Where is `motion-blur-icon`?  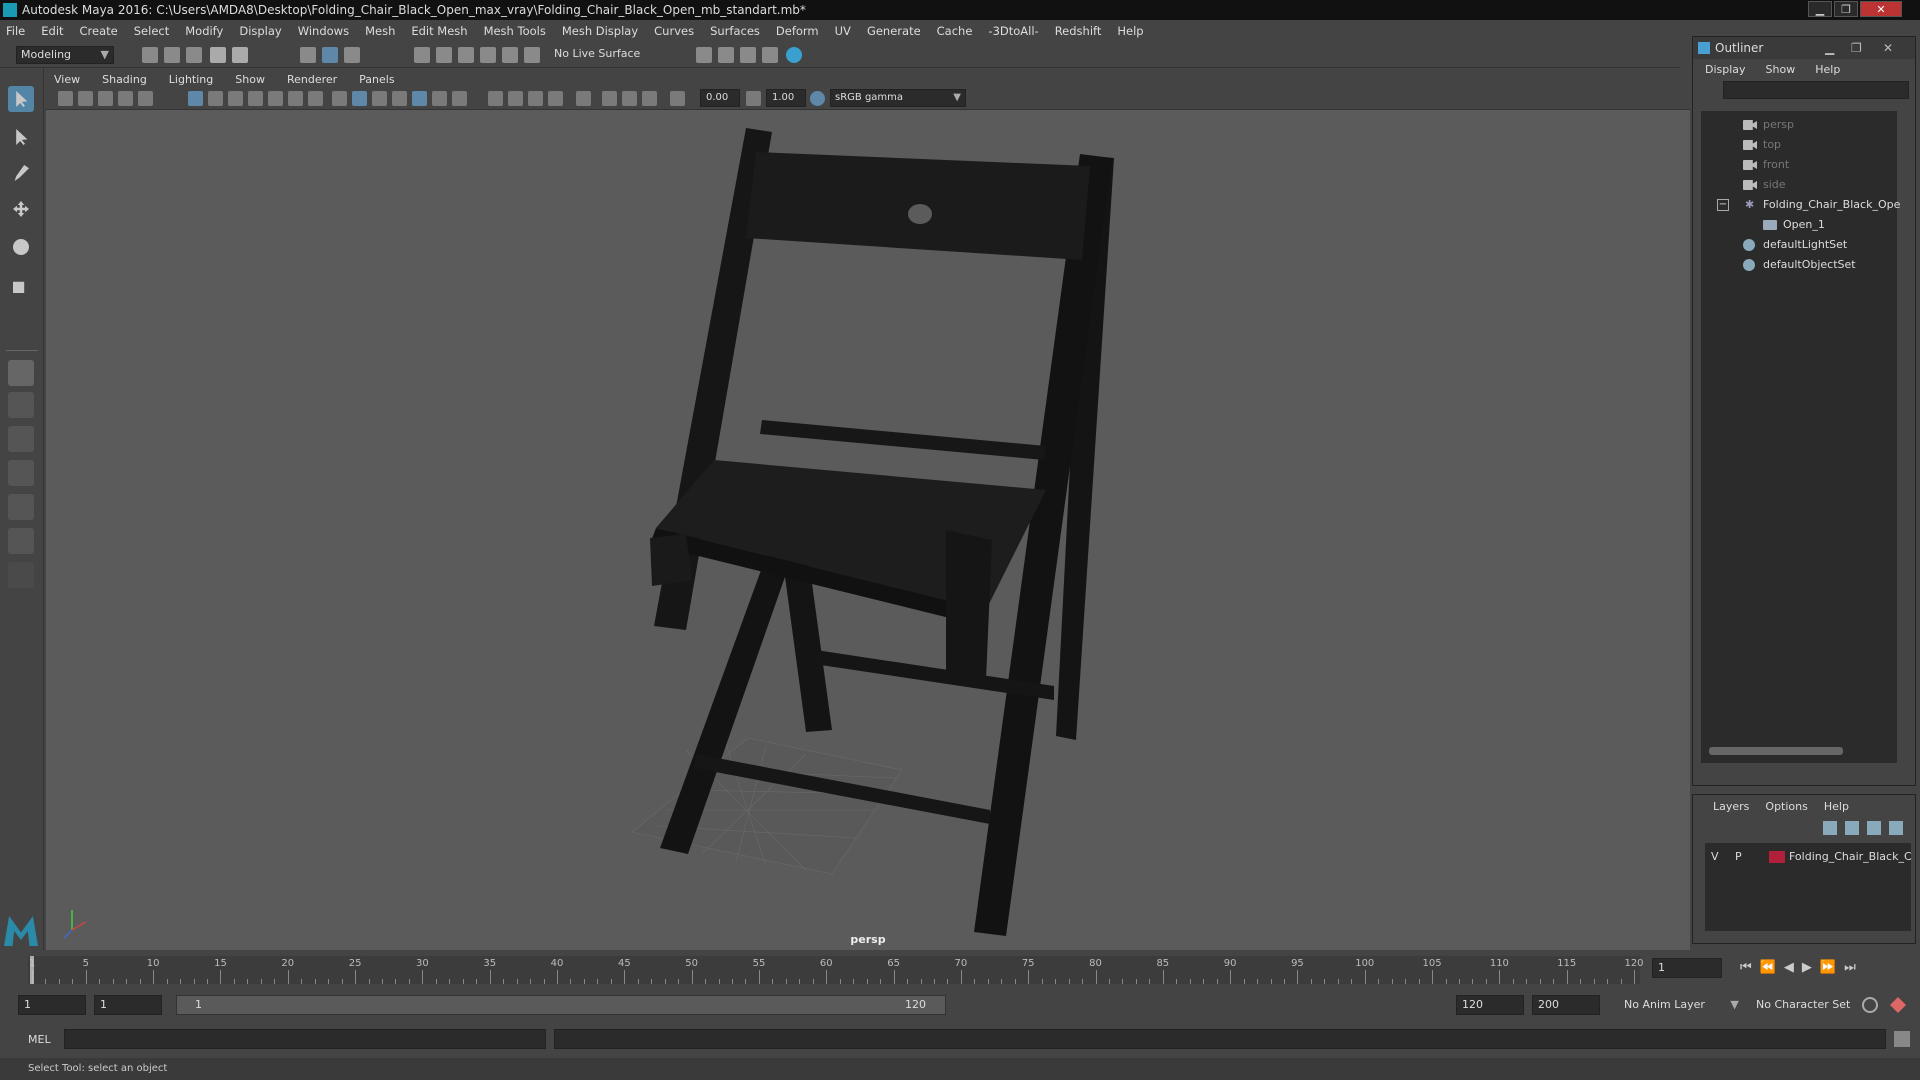
motion-blur-icon is located at coordinates (515, 98).